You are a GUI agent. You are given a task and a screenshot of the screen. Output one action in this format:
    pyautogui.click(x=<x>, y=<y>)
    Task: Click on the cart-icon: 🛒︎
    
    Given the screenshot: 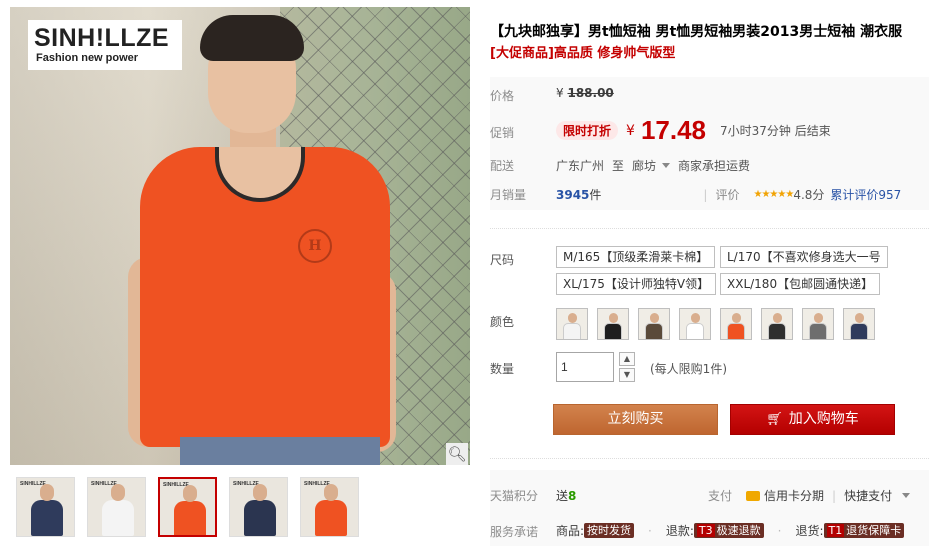 What is the action you would take?
    pyautogui.click(x=774, y=419)
    